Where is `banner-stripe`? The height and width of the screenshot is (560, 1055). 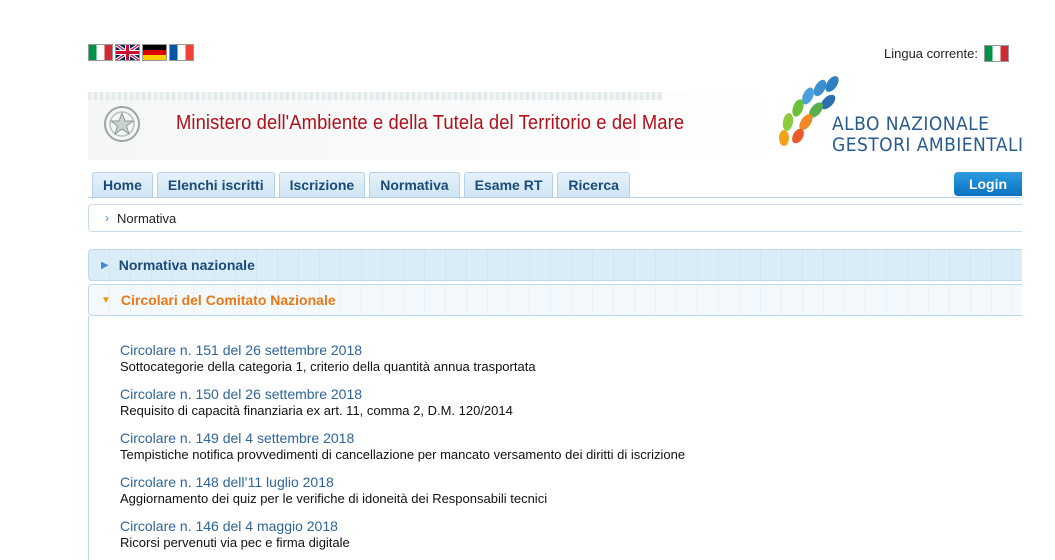 banner-stripe is located at coordinates (375, 96).